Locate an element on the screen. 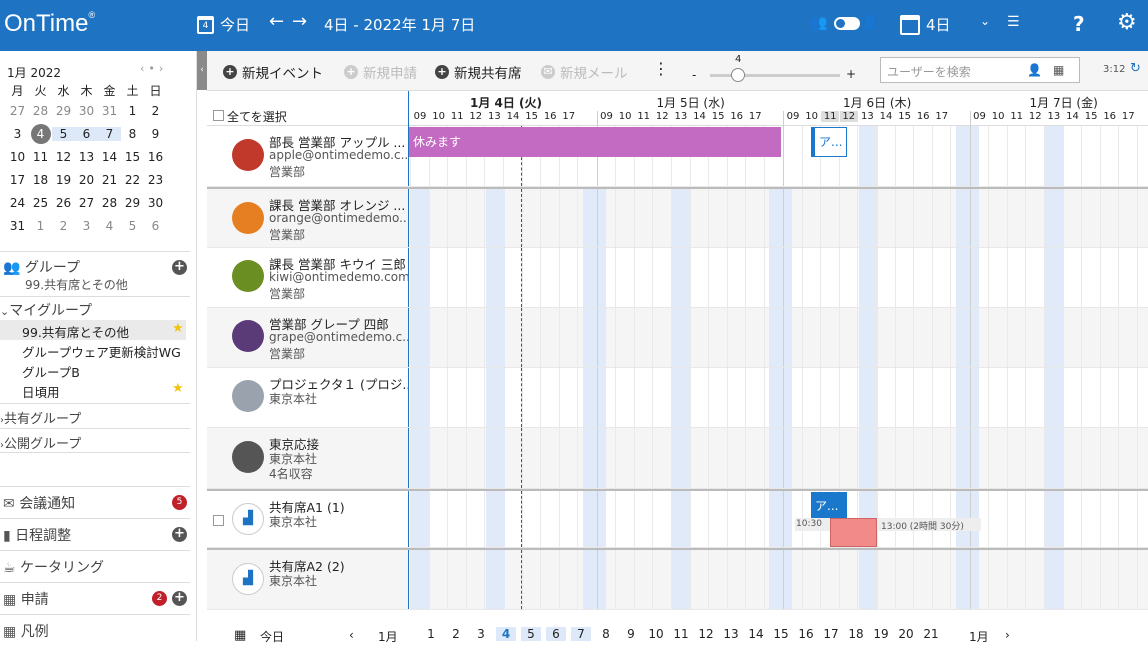 The width and height of the screenshot is (1148, 645). calendar-day: 14 is located at coordinates (109, 157).